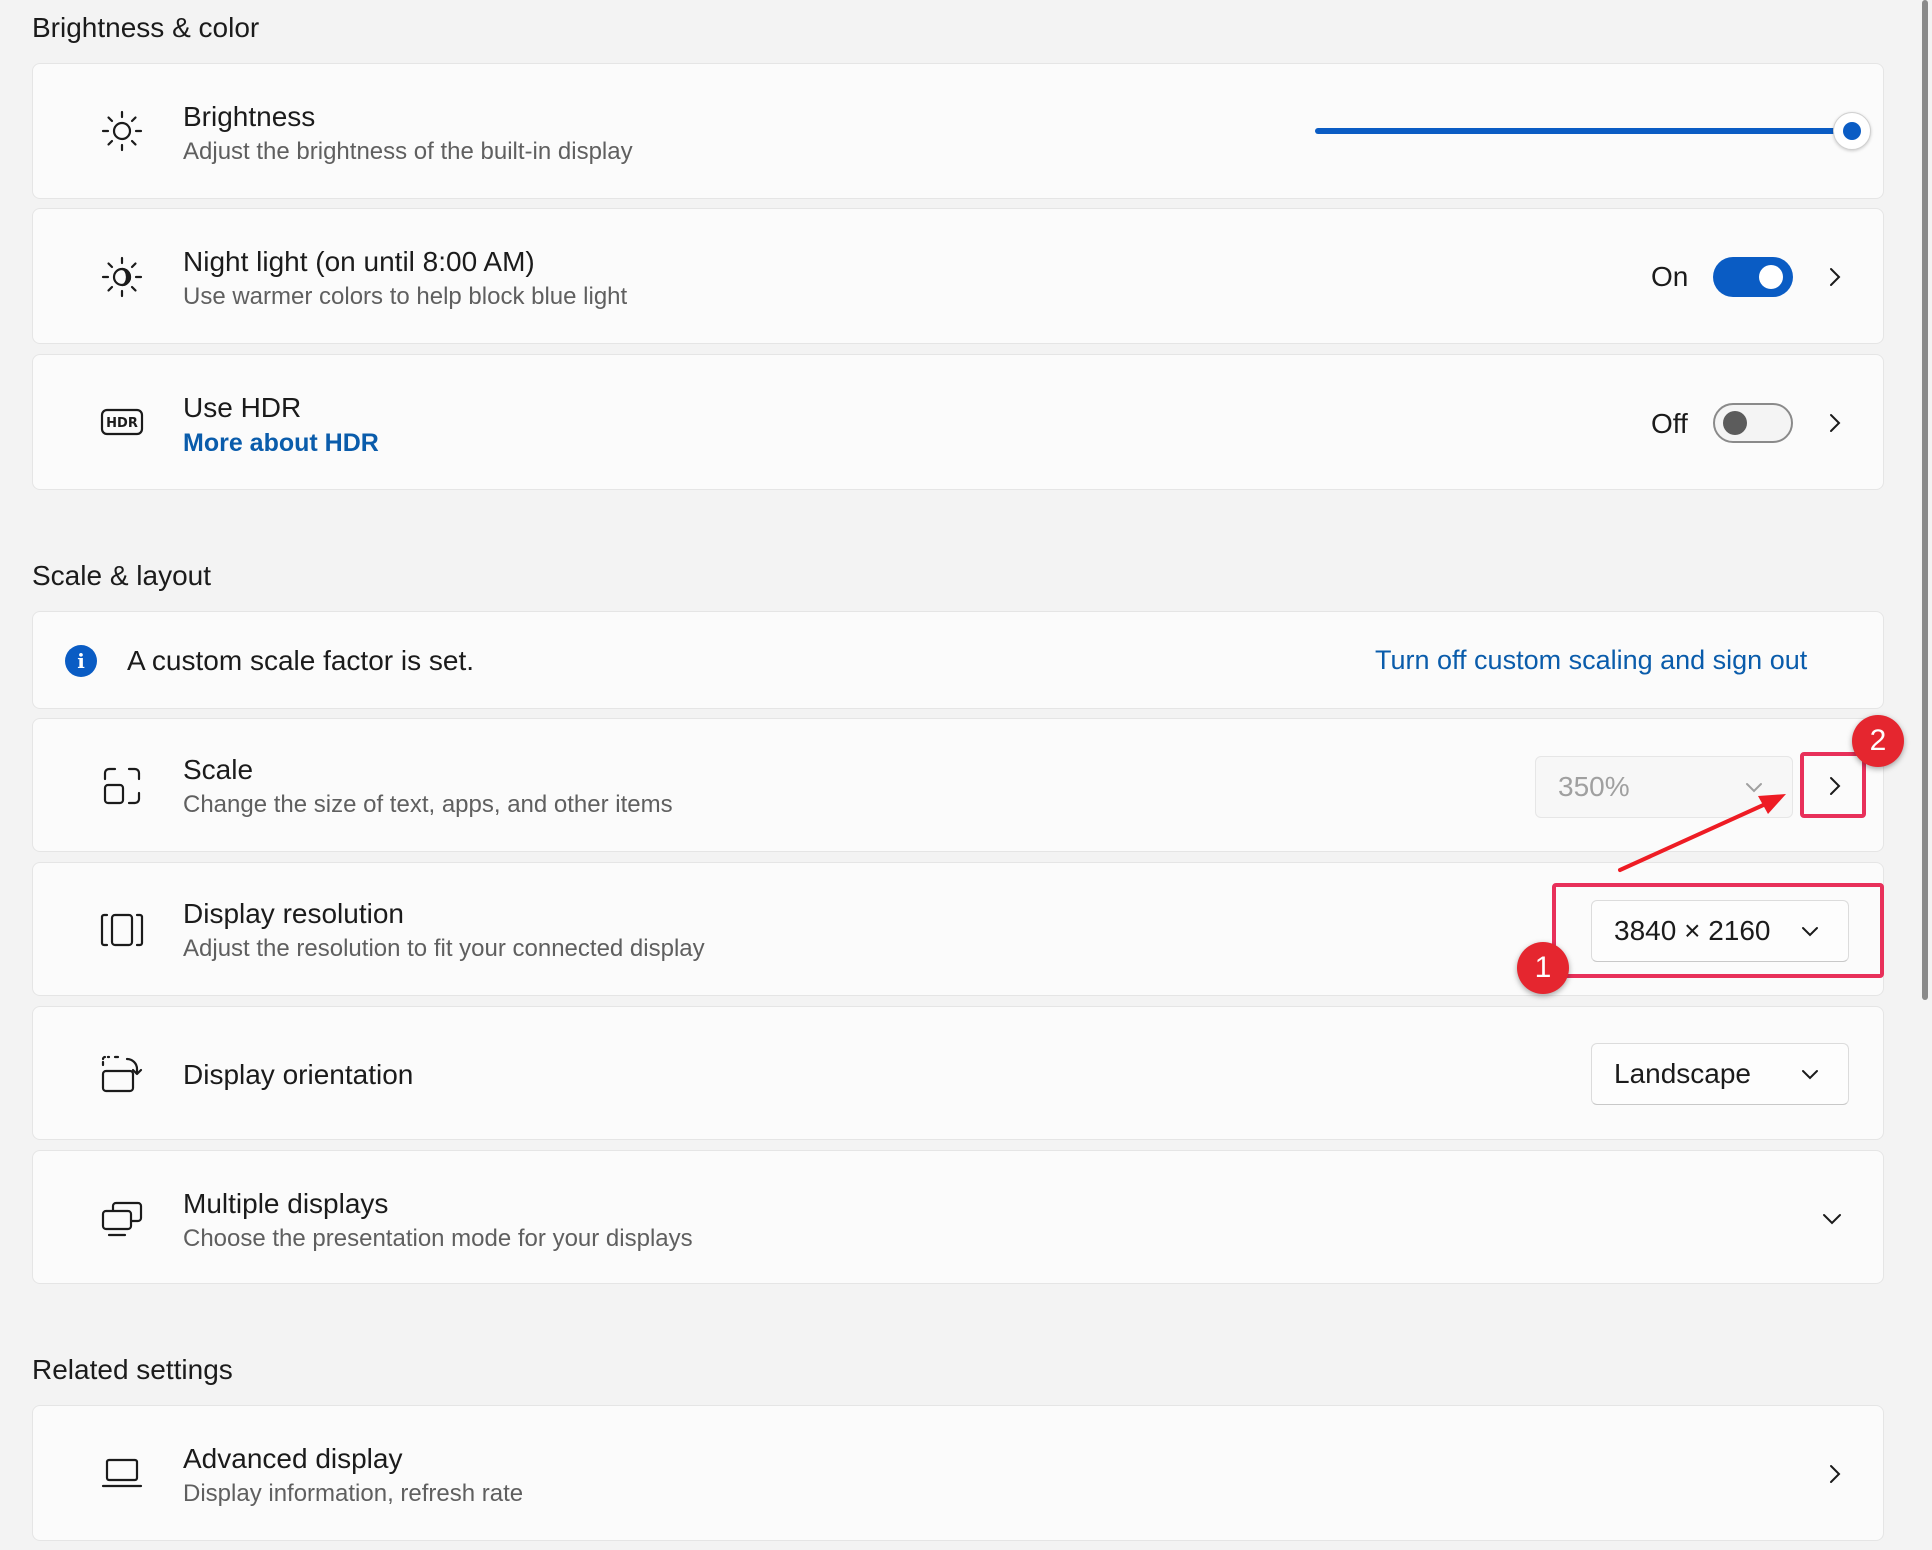 The image size is (1932, 1550). Describe the element at coordinates (122, 786) in the screenshot. I see `scale-icon` at that location.